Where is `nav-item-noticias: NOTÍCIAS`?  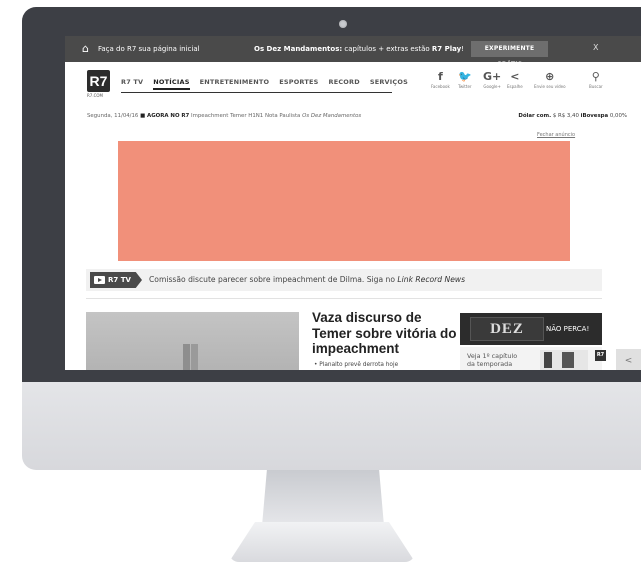 nav-item-noticias: NOTÍCIAS is located at coordinates (171, 84).